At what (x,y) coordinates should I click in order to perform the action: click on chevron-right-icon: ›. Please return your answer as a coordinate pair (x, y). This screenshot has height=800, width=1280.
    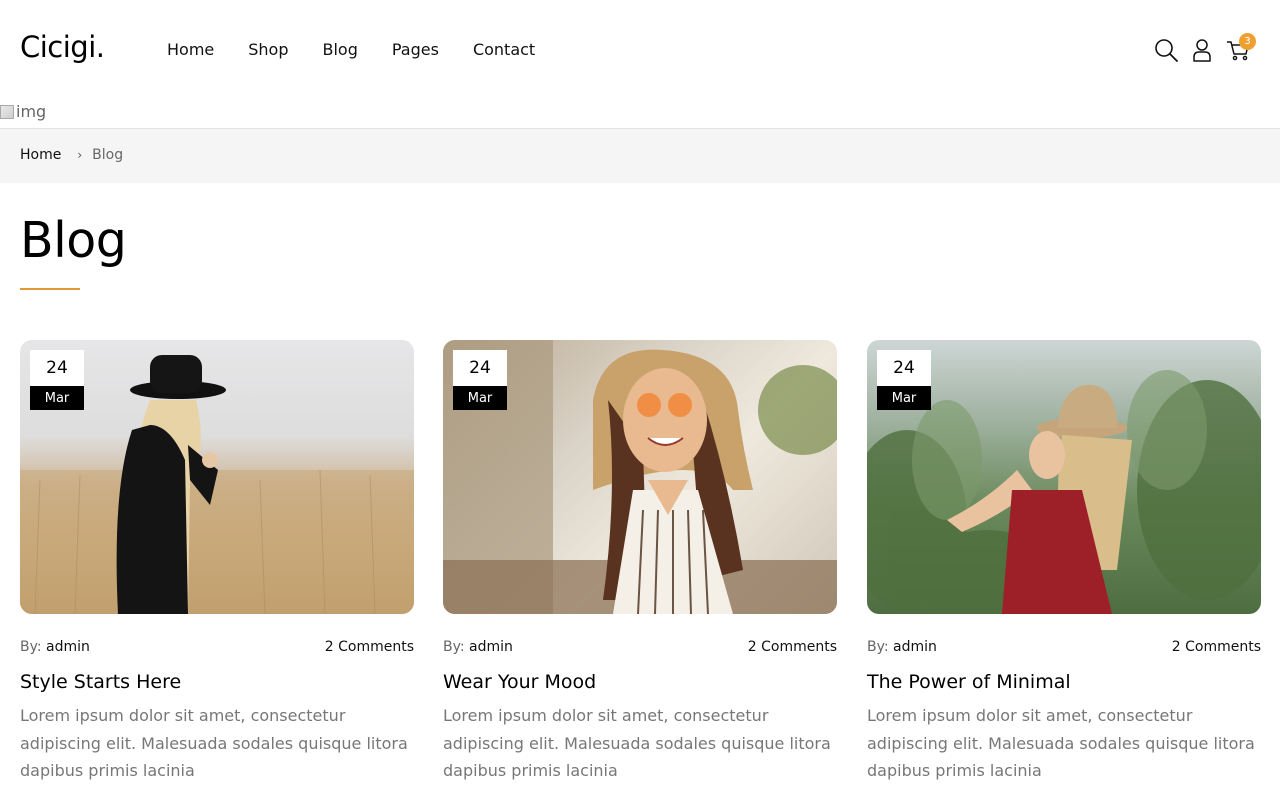
    Looking at the image, I should click on (80, 155).